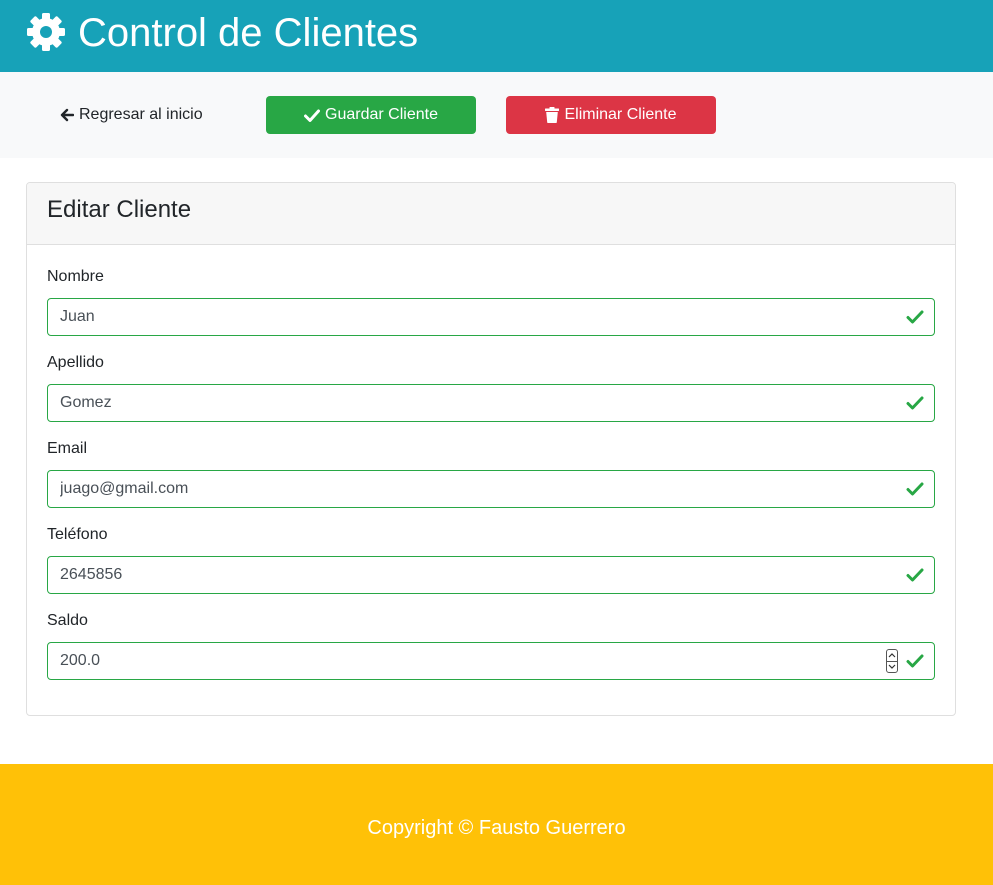  What do you see at coordinates (460, 317) in the screenshot?
I see `nombre-input` at bounding box center [460, 317].